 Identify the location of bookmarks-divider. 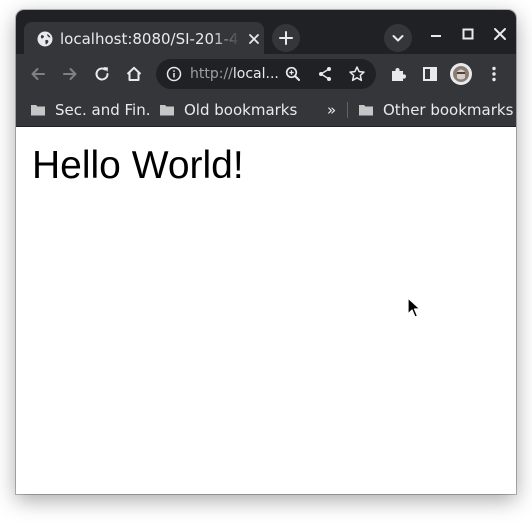
(347, 110).